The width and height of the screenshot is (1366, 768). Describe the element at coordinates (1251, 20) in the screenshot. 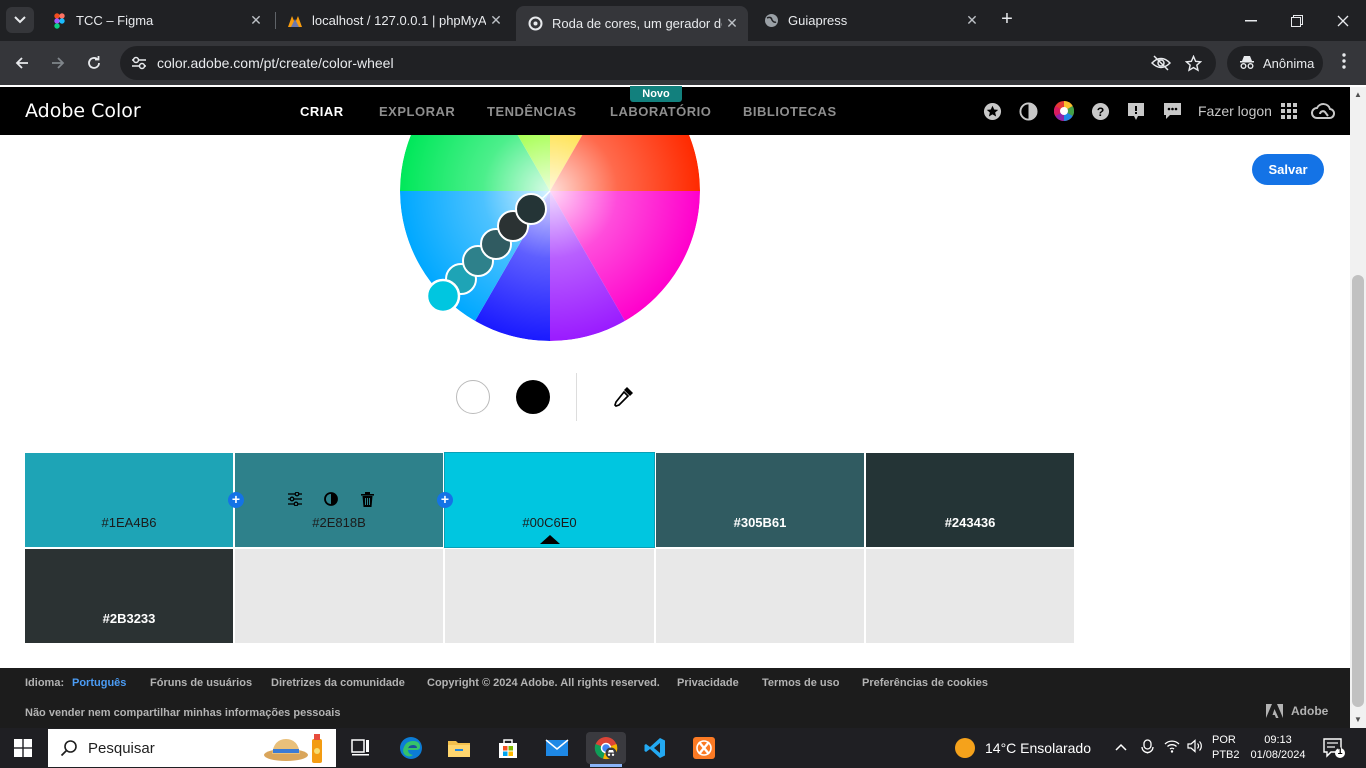

I see `minimize-window-button` at that location.